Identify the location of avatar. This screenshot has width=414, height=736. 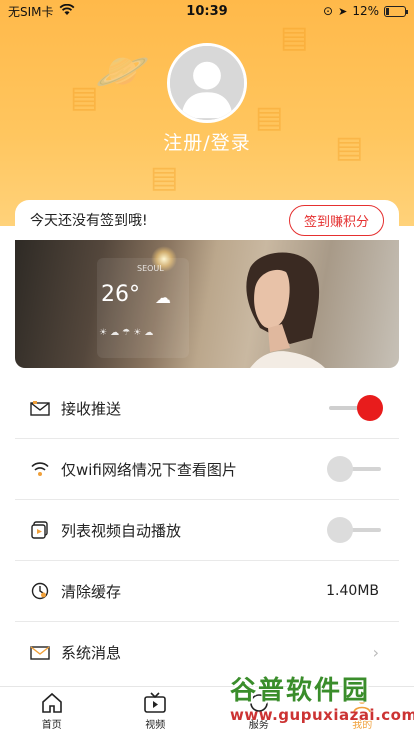
(207, 83).